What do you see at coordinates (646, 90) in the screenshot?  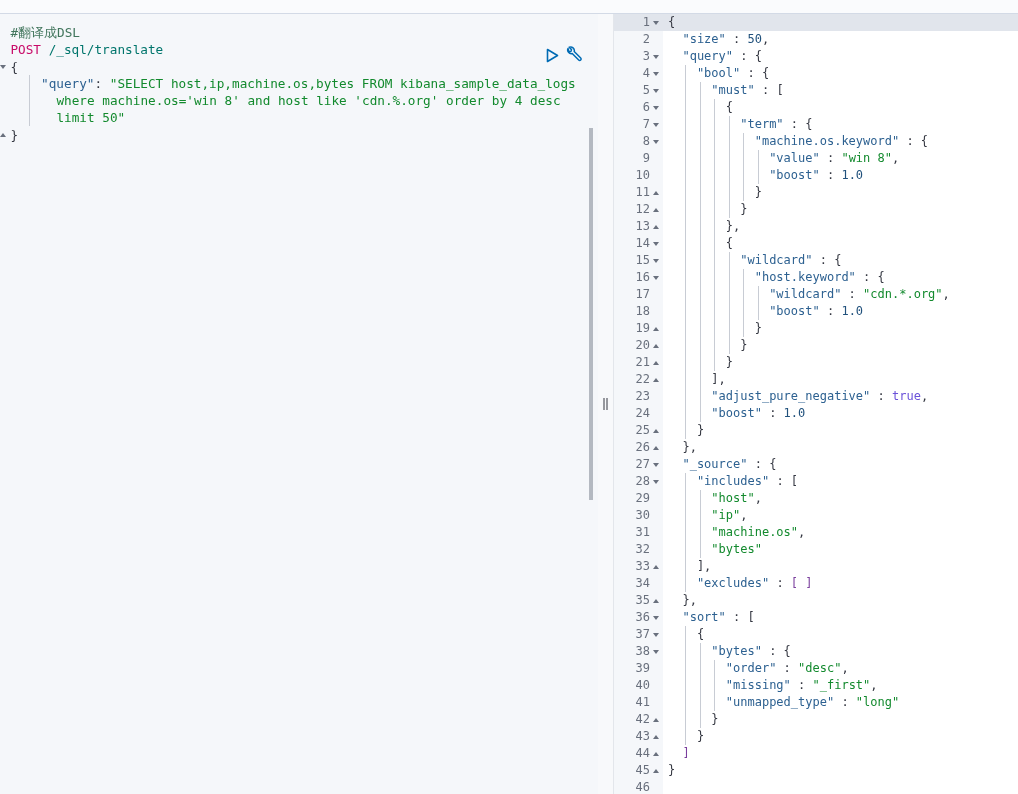 I see `line-number: 5` at bounding box center [646, 90].